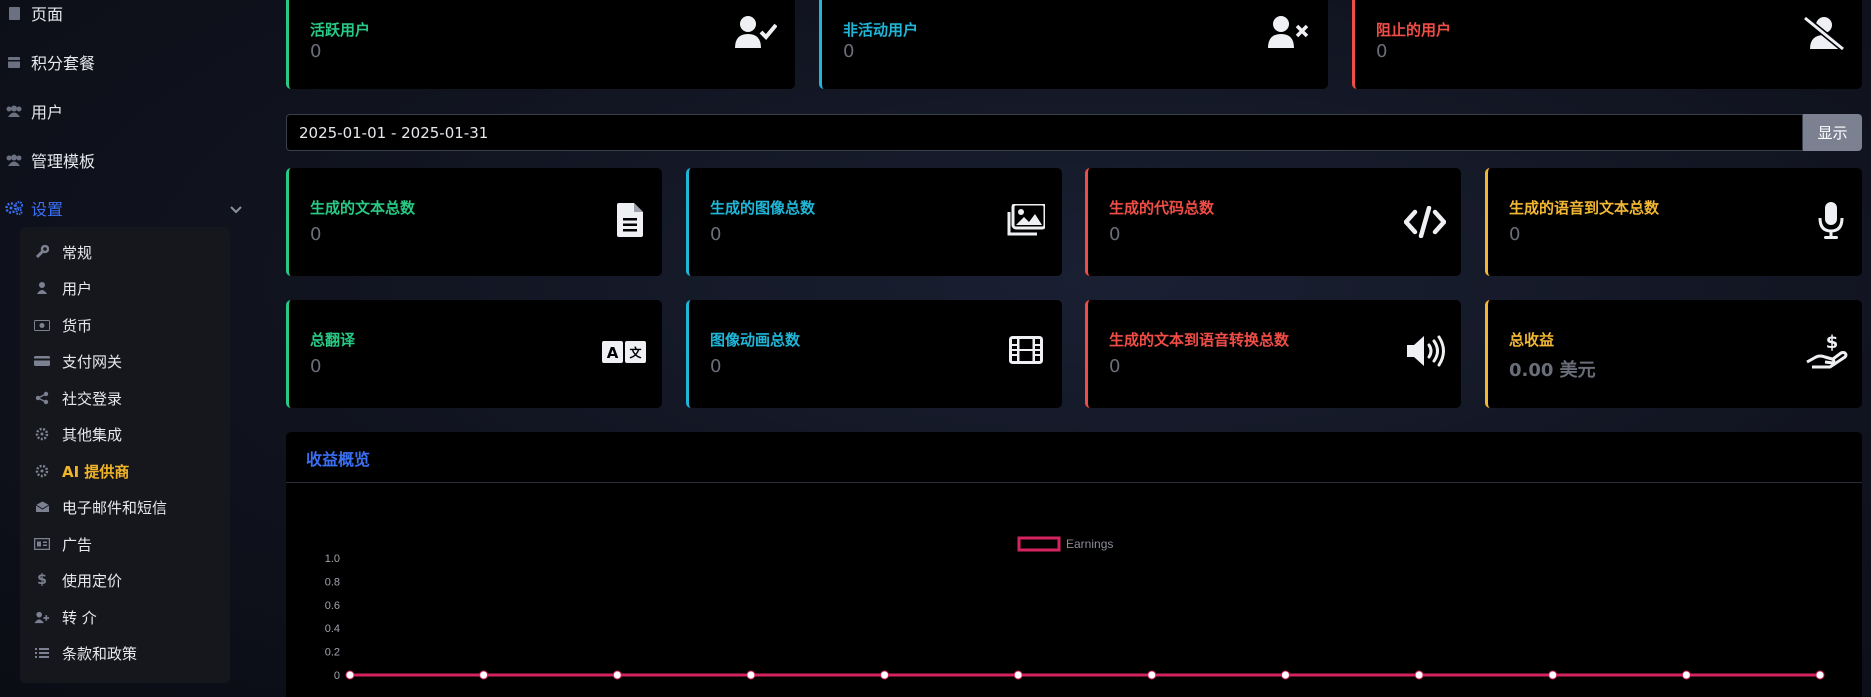 This screenshot has width=1871, height=697. What do you see at coordinates (81, 471) in the screenshot?
I see `submenu-item-ai-providers: AI 提供商` at bounding box center [81, 471].